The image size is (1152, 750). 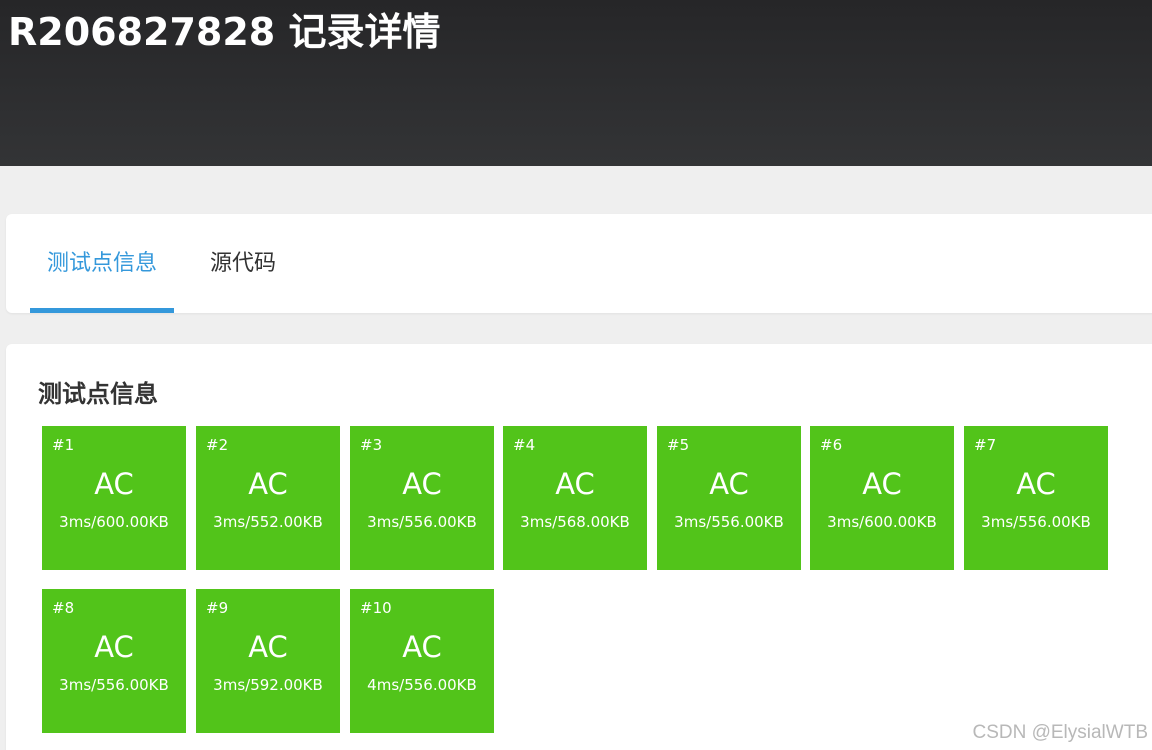 I want to click on testcase-card: #2 AC 3ms/552.00KB, so click(x=268, y=498).